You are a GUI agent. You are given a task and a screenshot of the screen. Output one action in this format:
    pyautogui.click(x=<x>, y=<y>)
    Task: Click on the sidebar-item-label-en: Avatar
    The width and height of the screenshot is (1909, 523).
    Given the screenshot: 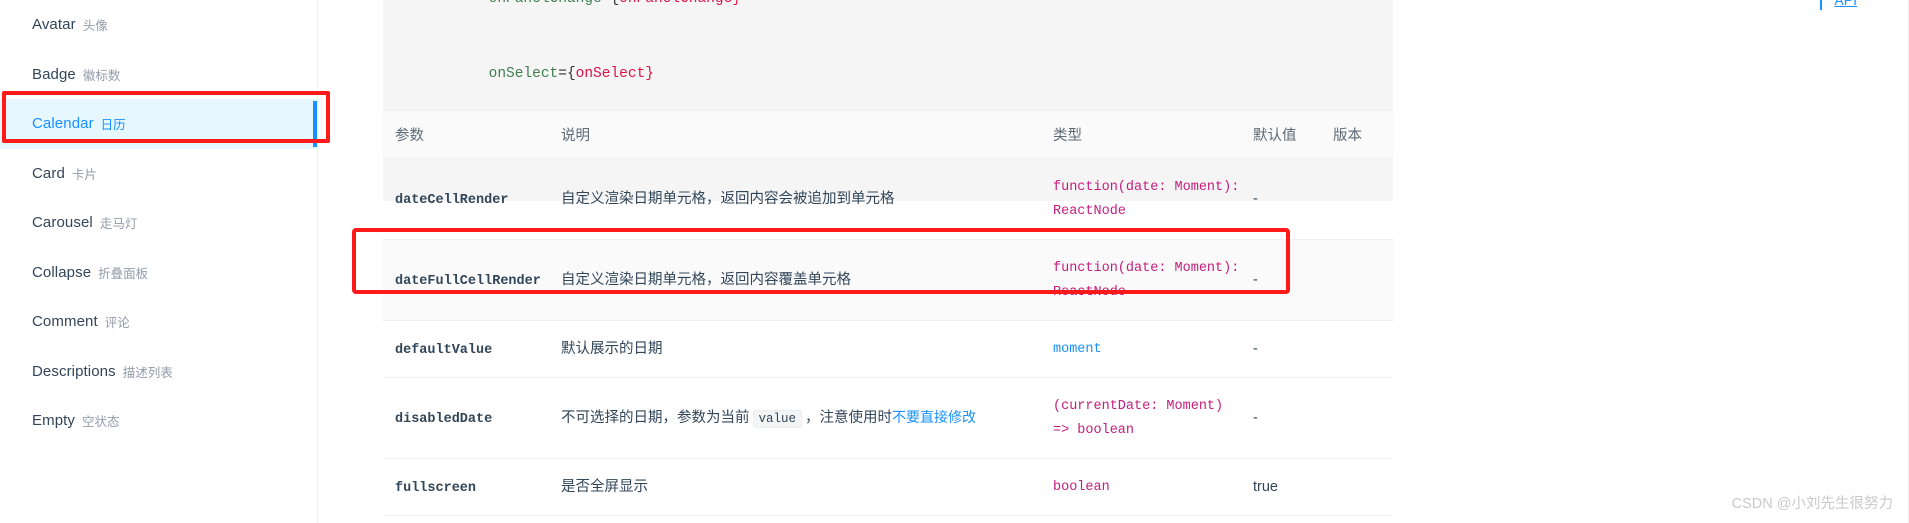 What is the action you would take?
    pyautogui.click(x=54, y=25)
    